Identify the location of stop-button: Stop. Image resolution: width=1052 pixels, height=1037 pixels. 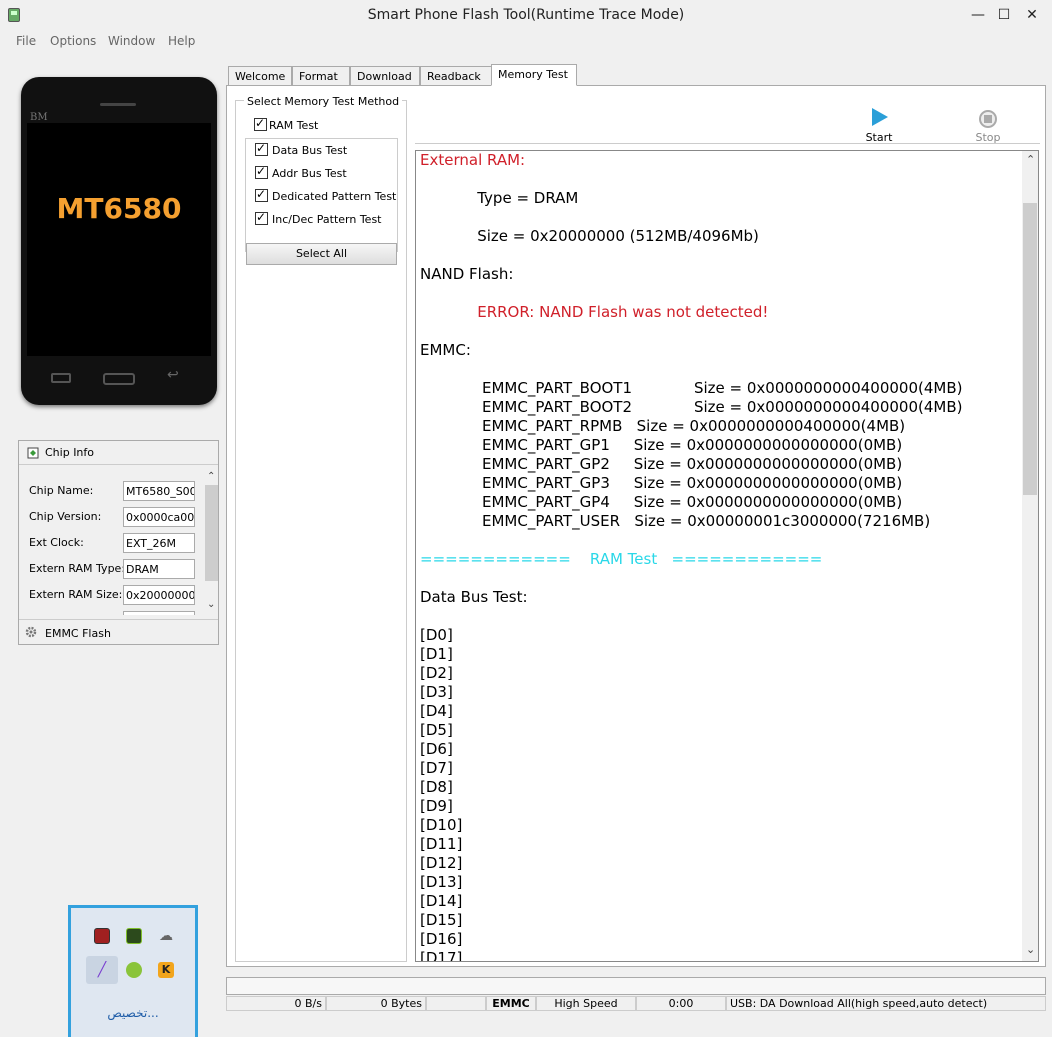
(988, 122).